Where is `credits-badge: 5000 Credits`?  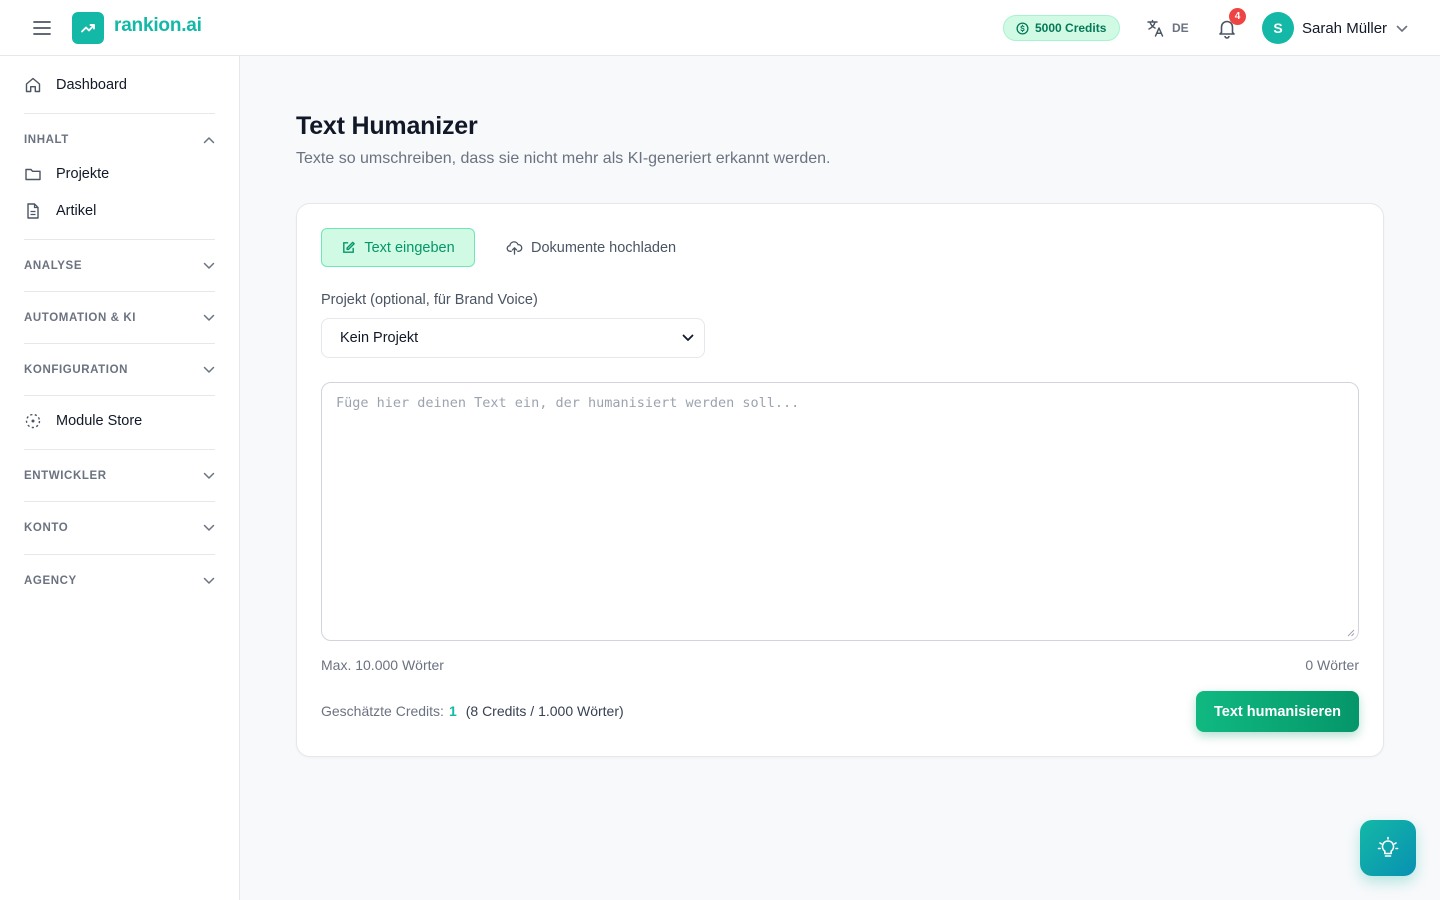 credits-badge: 5000 Credits is located at coordinates (1062, 28).